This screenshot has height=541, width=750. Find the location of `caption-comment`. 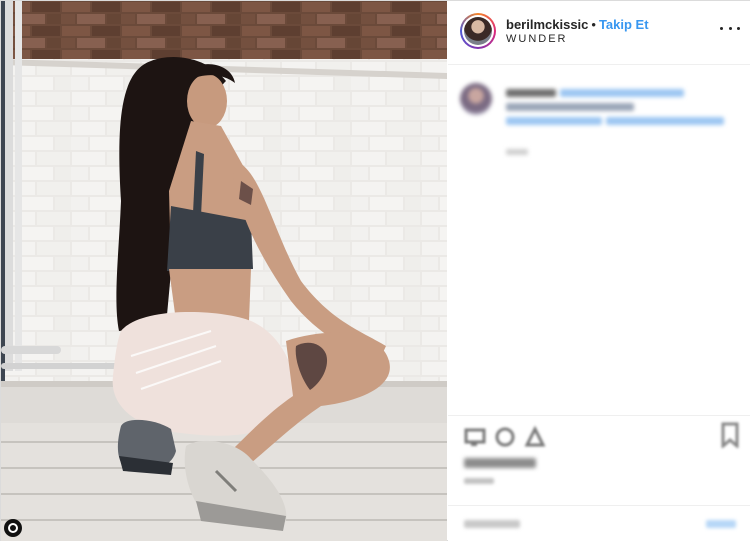

caption-comment is located at coordinates (600, 128).